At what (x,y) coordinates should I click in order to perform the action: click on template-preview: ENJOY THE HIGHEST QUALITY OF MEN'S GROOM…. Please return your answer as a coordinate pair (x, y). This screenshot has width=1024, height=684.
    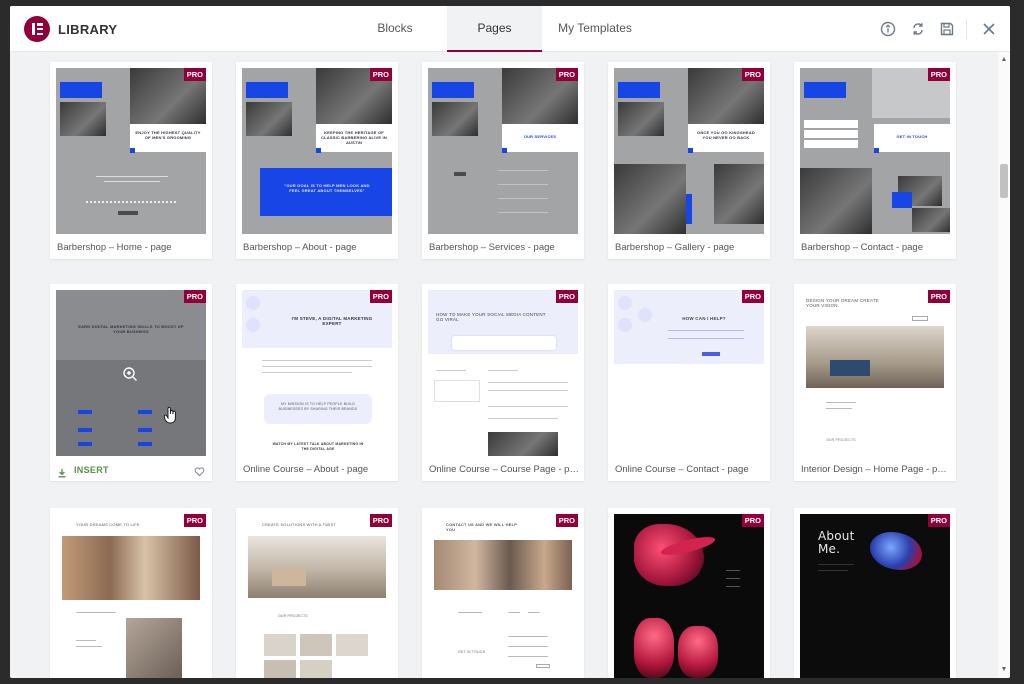
    Looking at the image, I should click on (131, 151).